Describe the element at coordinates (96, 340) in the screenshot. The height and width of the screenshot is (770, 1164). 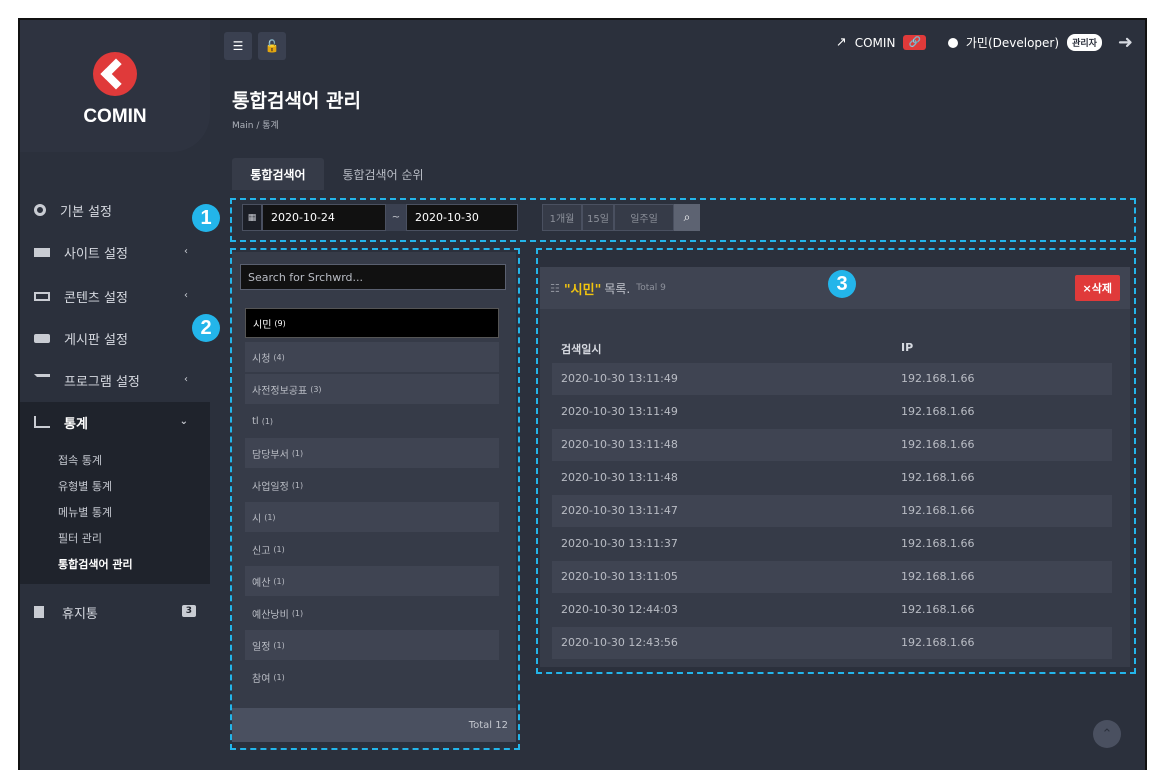
I see `sidebar-item-label: 게시판 설정` at that location.